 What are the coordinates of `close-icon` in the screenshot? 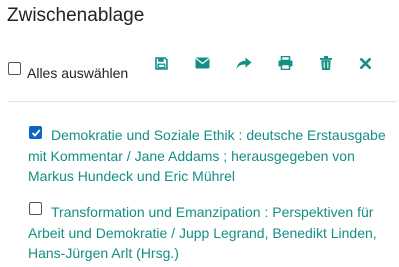 It's located at (365, 63).